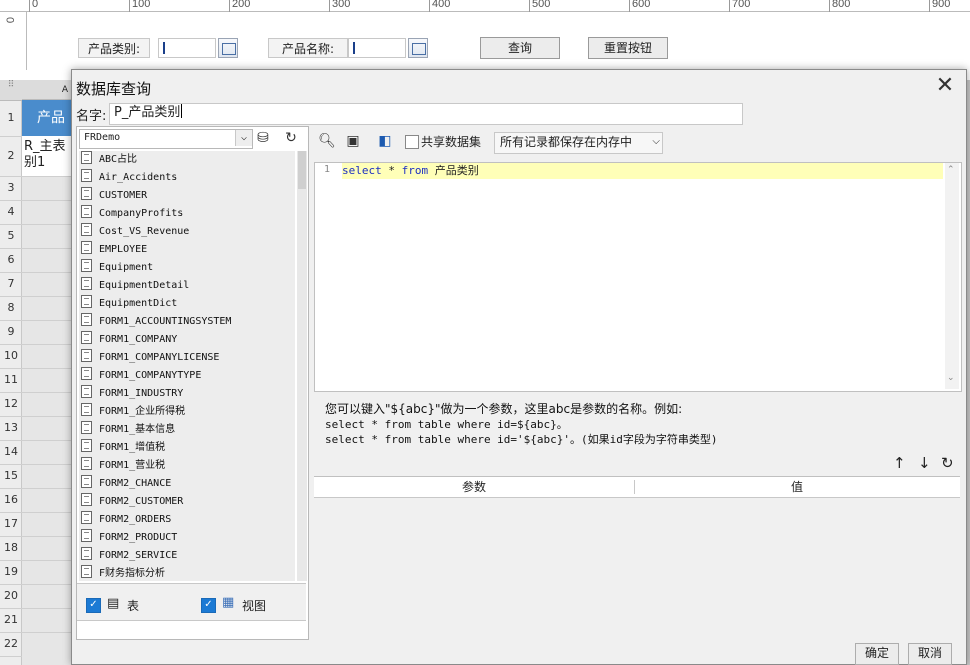 This screenshot has height=665, width=970. Describe the element at coordinates (741, 5) in the screenshot. I see `ruler-number: 700` at that location.